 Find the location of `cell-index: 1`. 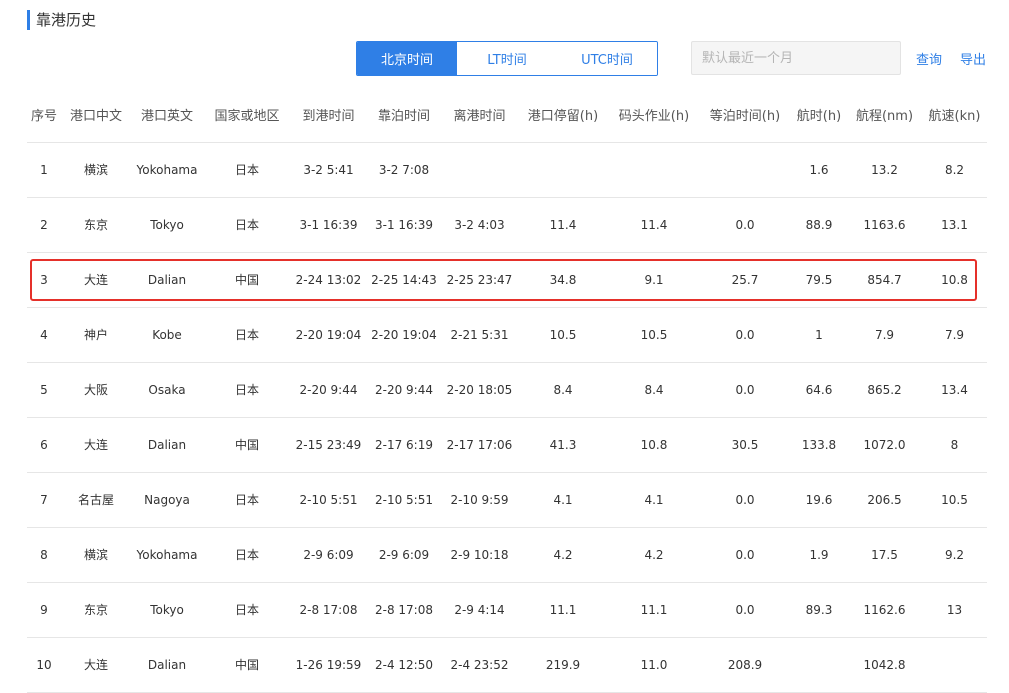

cell-index: 1 is located at coordinates (44, 170).